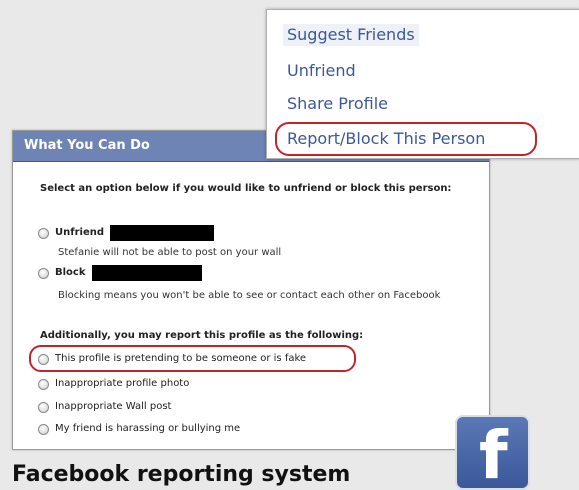  What do you see at coordinates (43, 407) in the screenshot?
I see `report-wall-radio` at bounding box center [43, 407].